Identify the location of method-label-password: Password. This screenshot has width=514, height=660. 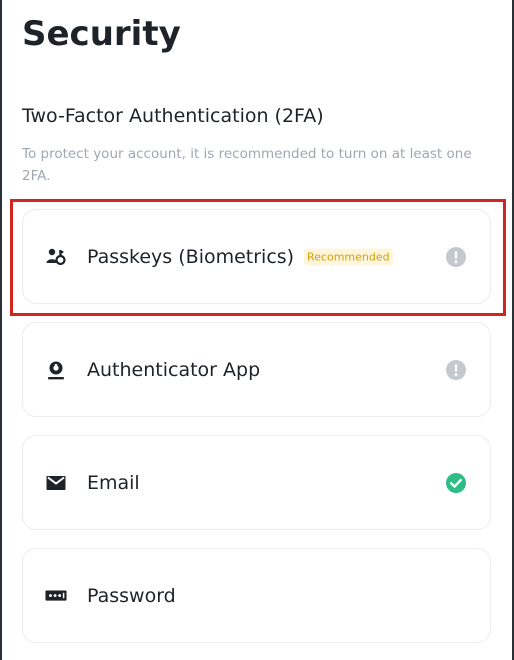
(131, 595).